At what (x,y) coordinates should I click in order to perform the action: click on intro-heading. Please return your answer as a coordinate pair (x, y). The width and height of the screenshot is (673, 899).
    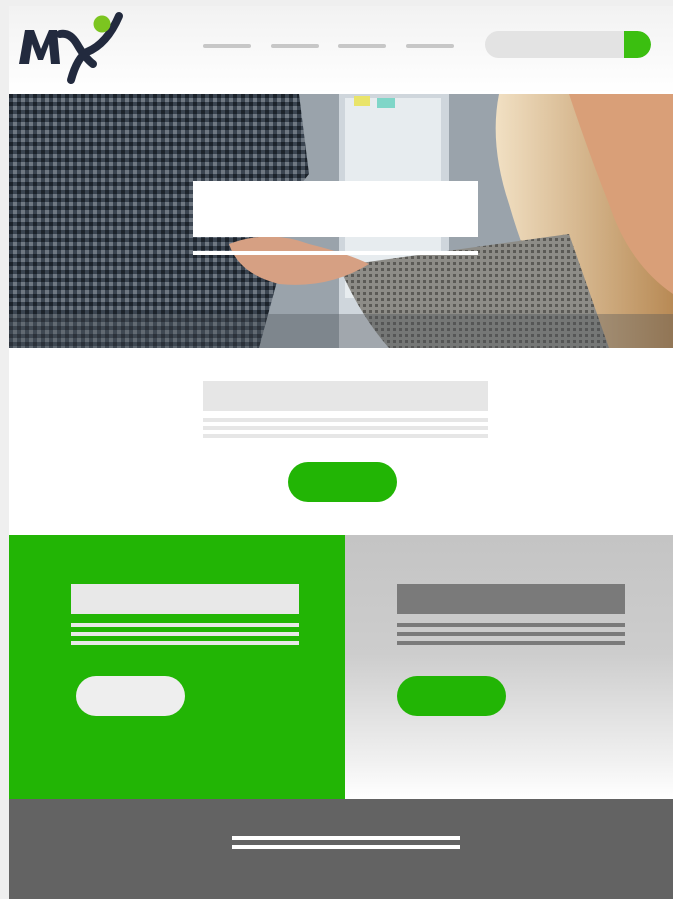
    Looking at the image, I should click on (345, 396).